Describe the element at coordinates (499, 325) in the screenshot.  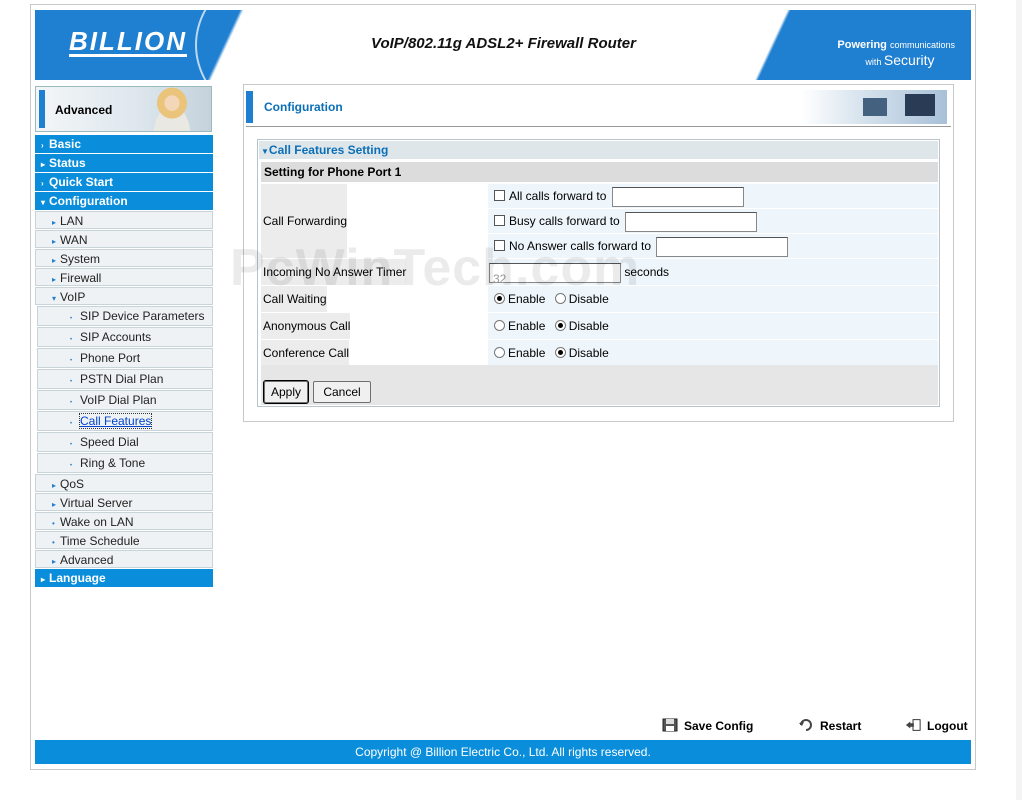
I see `anonymous-call-enable-radio` at that location.